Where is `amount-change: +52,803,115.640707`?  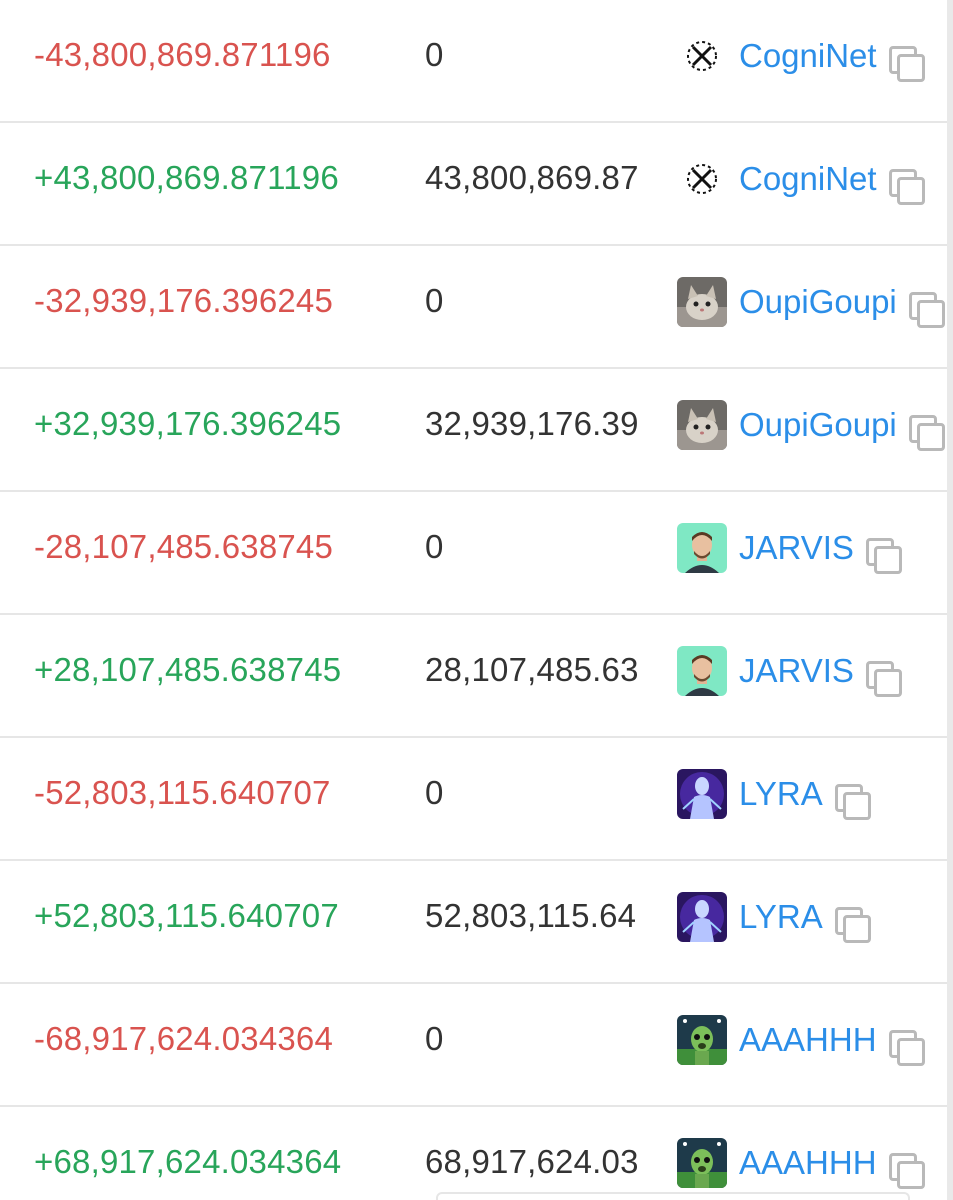
amount-change: +52,803,115.640707 is located at coordinates (186, 915).